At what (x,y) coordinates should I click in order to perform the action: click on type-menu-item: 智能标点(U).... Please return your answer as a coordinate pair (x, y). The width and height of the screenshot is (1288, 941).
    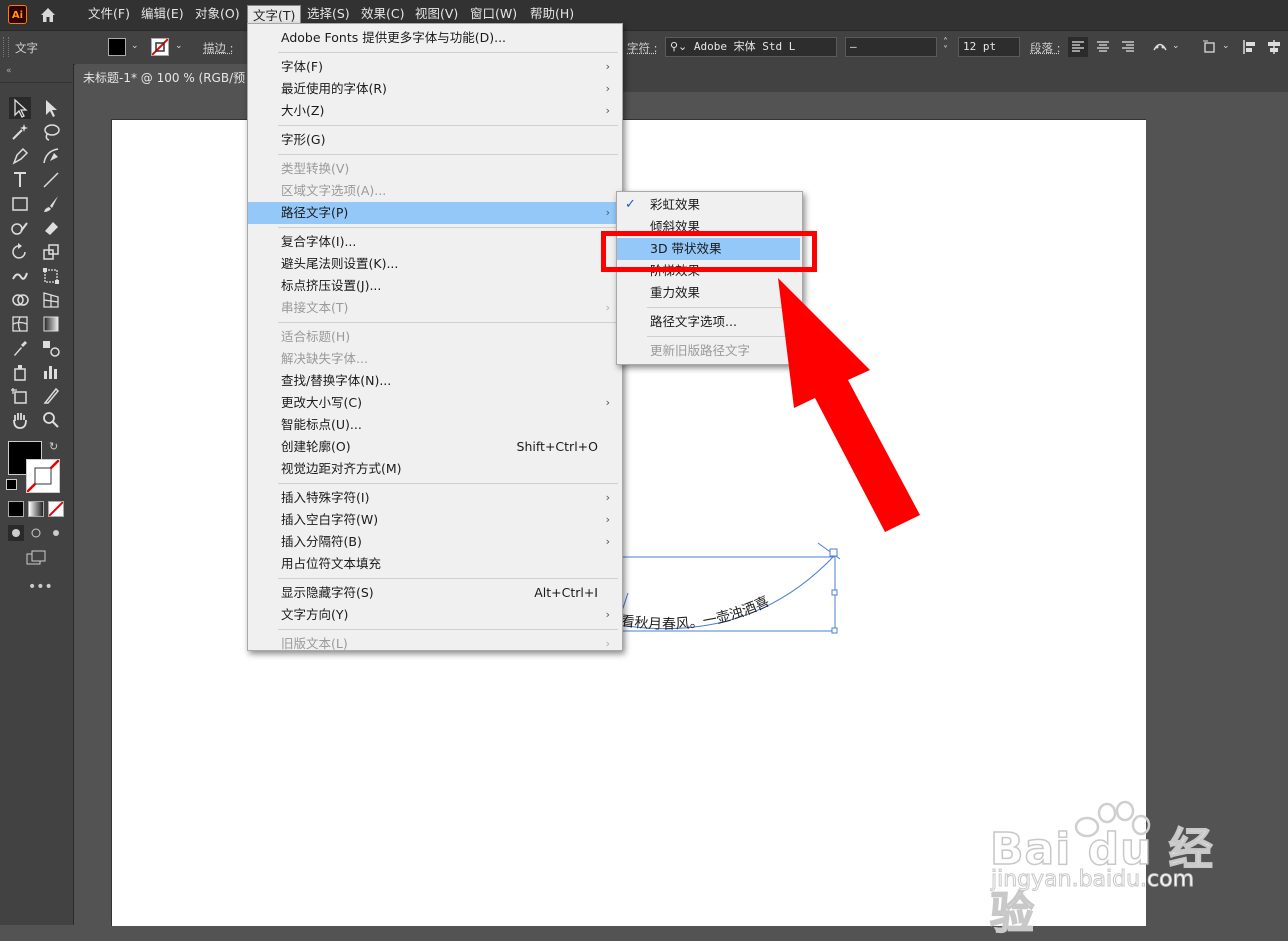
    Looking at the image, I should click on (434, 425).